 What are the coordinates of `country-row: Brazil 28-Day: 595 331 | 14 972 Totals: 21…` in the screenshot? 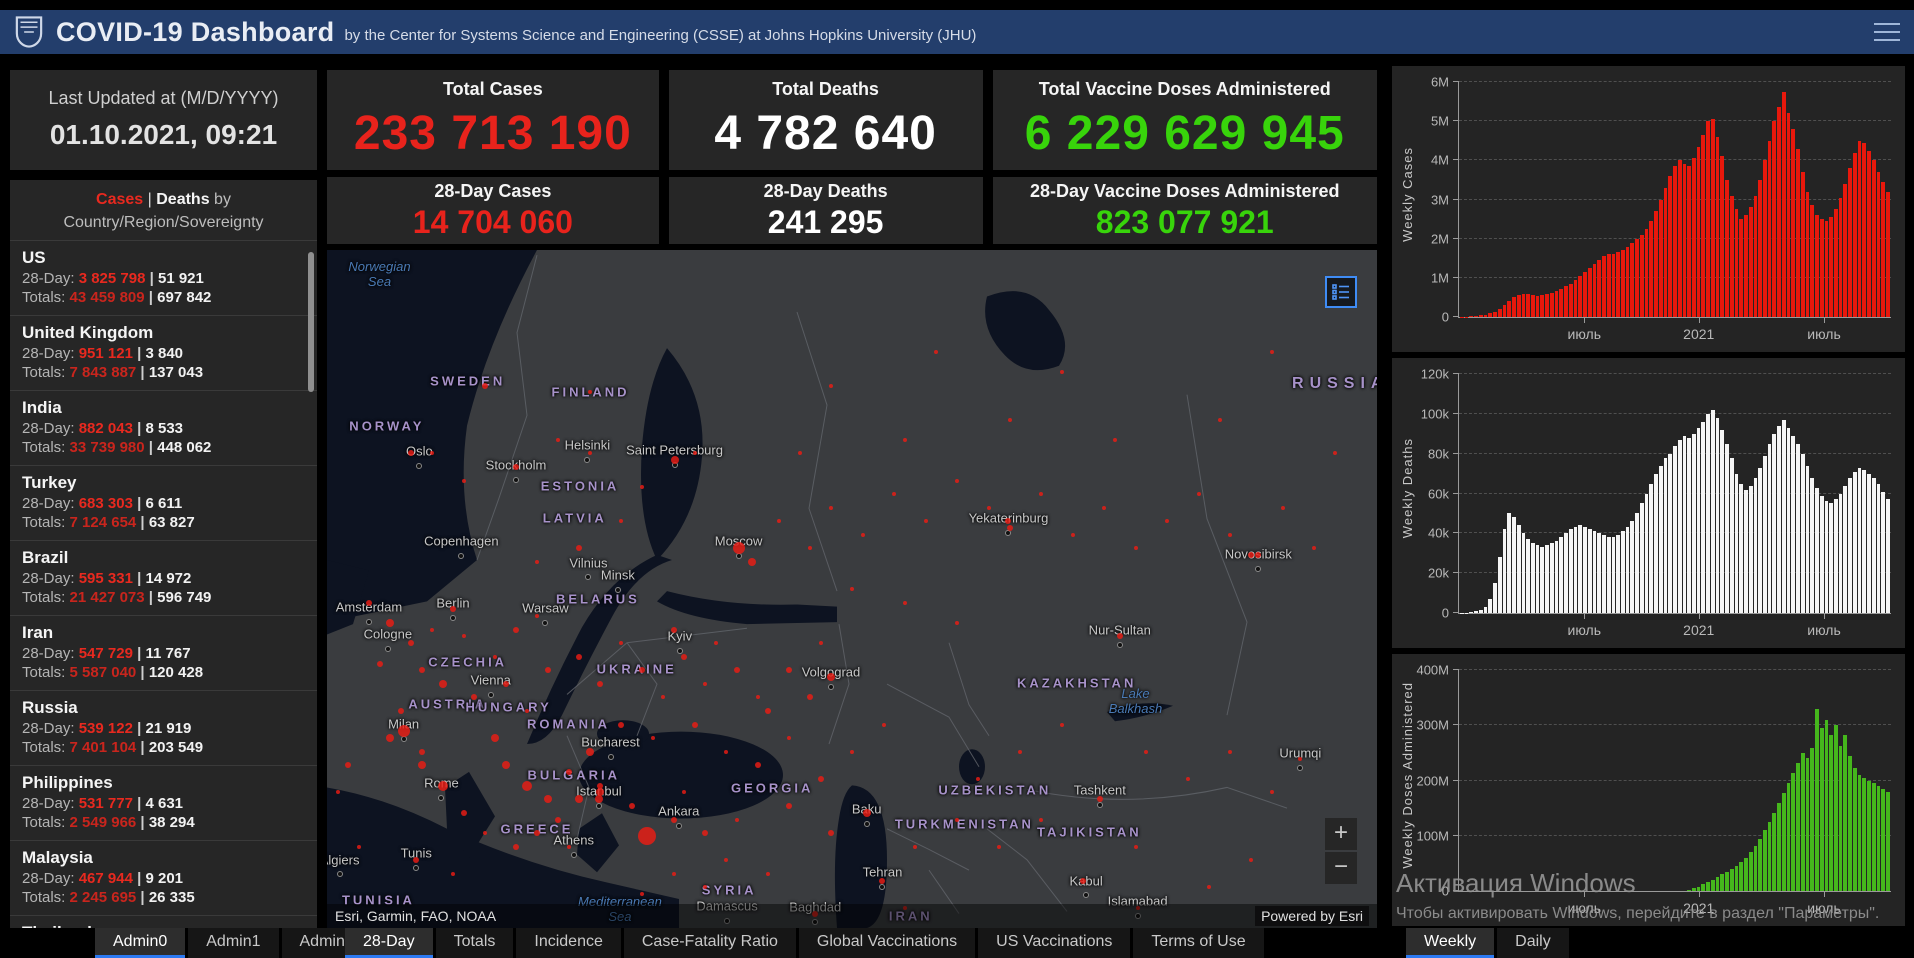 It's located at (163, 577).